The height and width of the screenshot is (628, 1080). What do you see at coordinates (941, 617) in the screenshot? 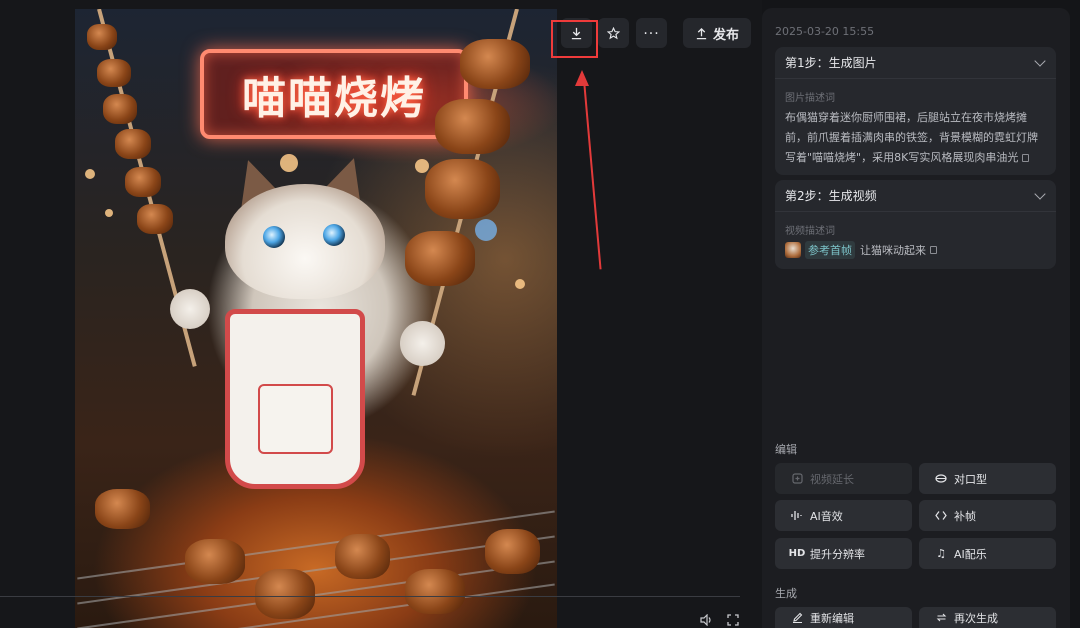
I see `regenerate-icon` at bounding box center [941, 617].